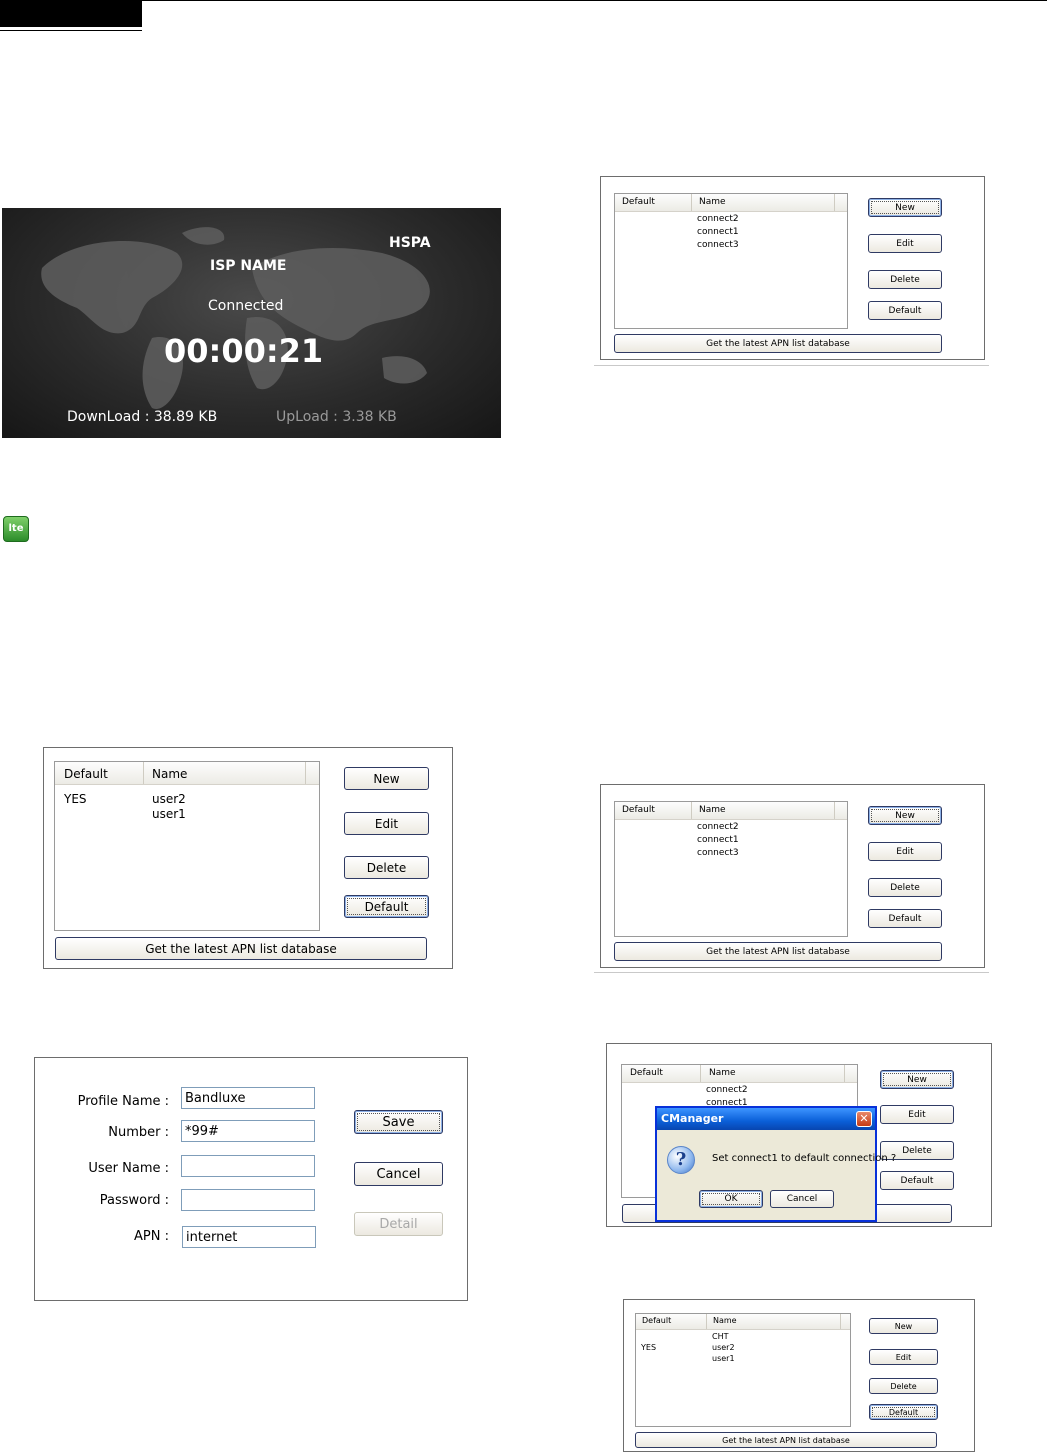 The height and width of the screenshot is (1455, 1047). Describe the element at coordinates (151, 1236) in the screenshot. I see `apn-label: APN :` at that location.